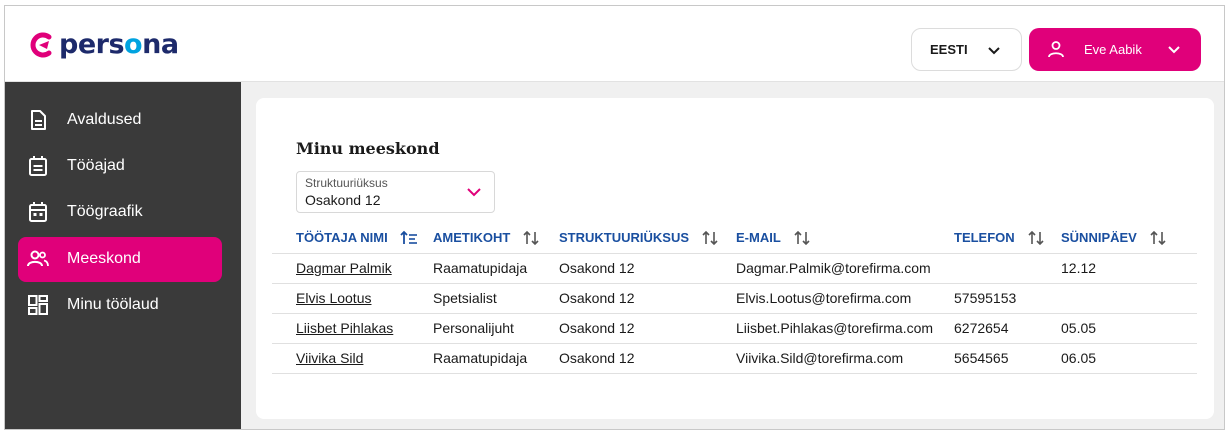 This screenshot has width=1229, height=439. Describe the element at coordinates (38, 166) in the screenshot. I see `calendar-list-icon` at that location.